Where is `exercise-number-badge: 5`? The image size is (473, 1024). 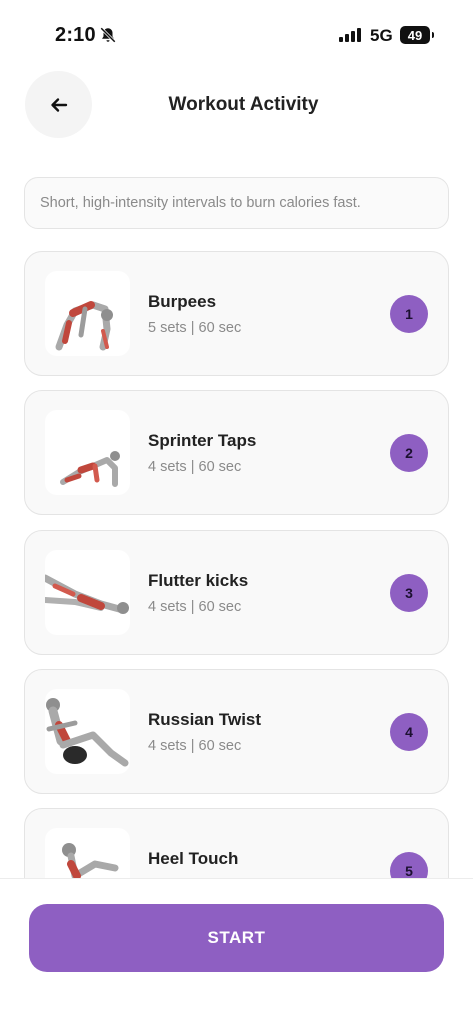
exercise-number-badge: 5 is located at coordinates (409, 865).